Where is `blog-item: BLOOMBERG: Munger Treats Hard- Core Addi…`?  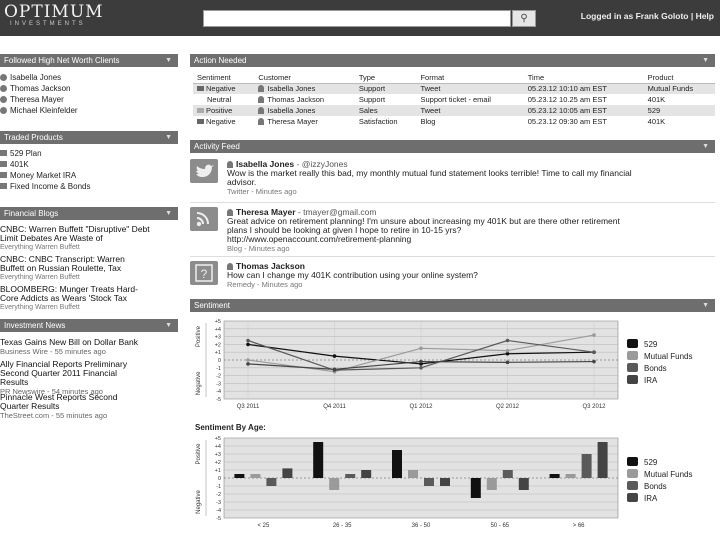 blog-item: BLOOMBERG: Munger Treats Hard- Core Addi… is located at coordinates (89, 300).